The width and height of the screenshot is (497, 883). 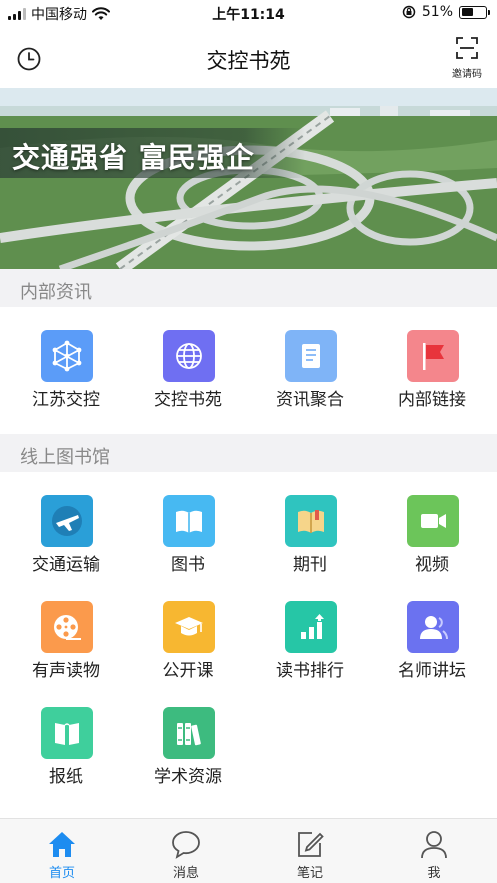 I want to click on grid-item-audiobooks: 有声读物, so click(x=66, y=651).